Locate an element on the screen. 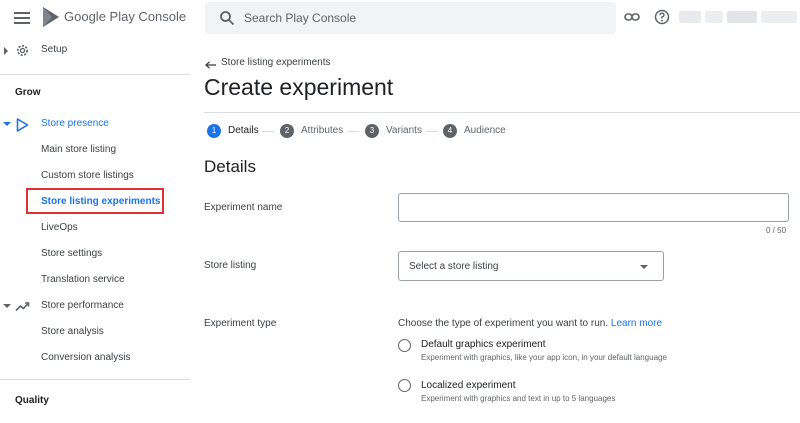  sidebar-item-label: Store analysis is located at coordinates (72, 331).